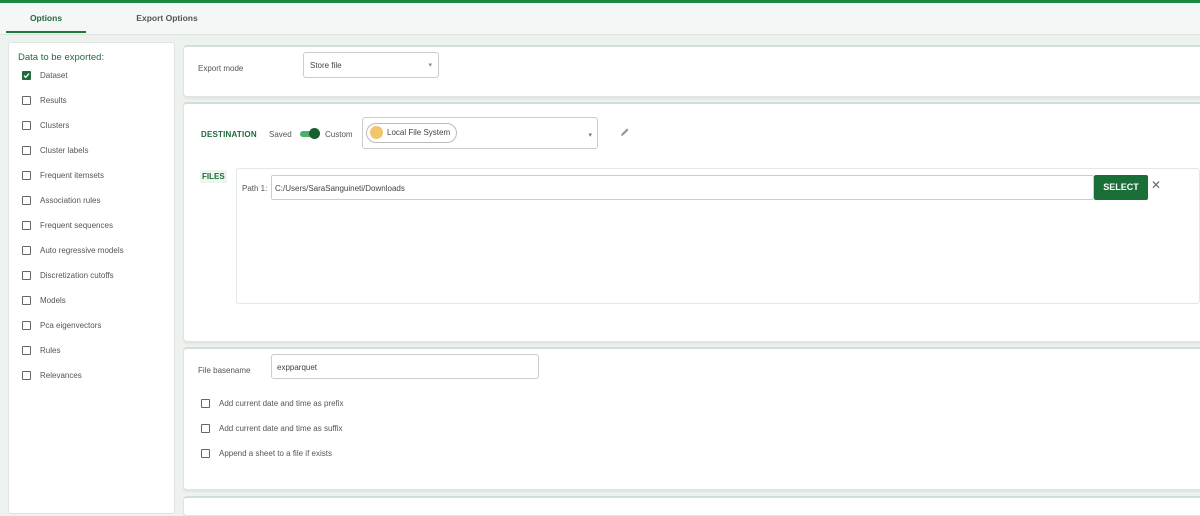  I want to click on export-item-label: Cluster labels, so click(64, 150).